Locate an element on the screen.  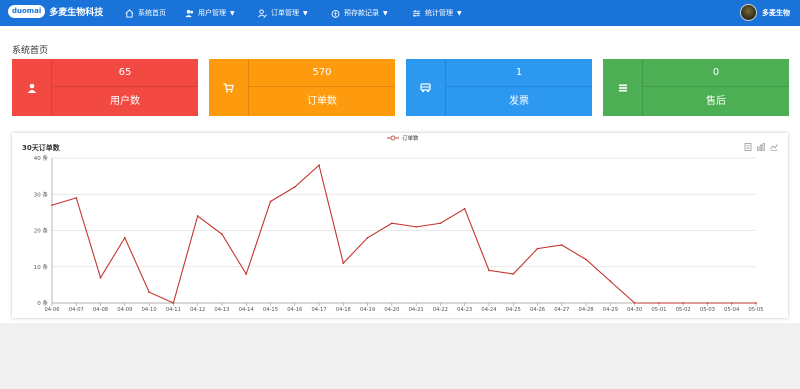
y-tick-label: 10 条 is located at coordinates (41, 267).